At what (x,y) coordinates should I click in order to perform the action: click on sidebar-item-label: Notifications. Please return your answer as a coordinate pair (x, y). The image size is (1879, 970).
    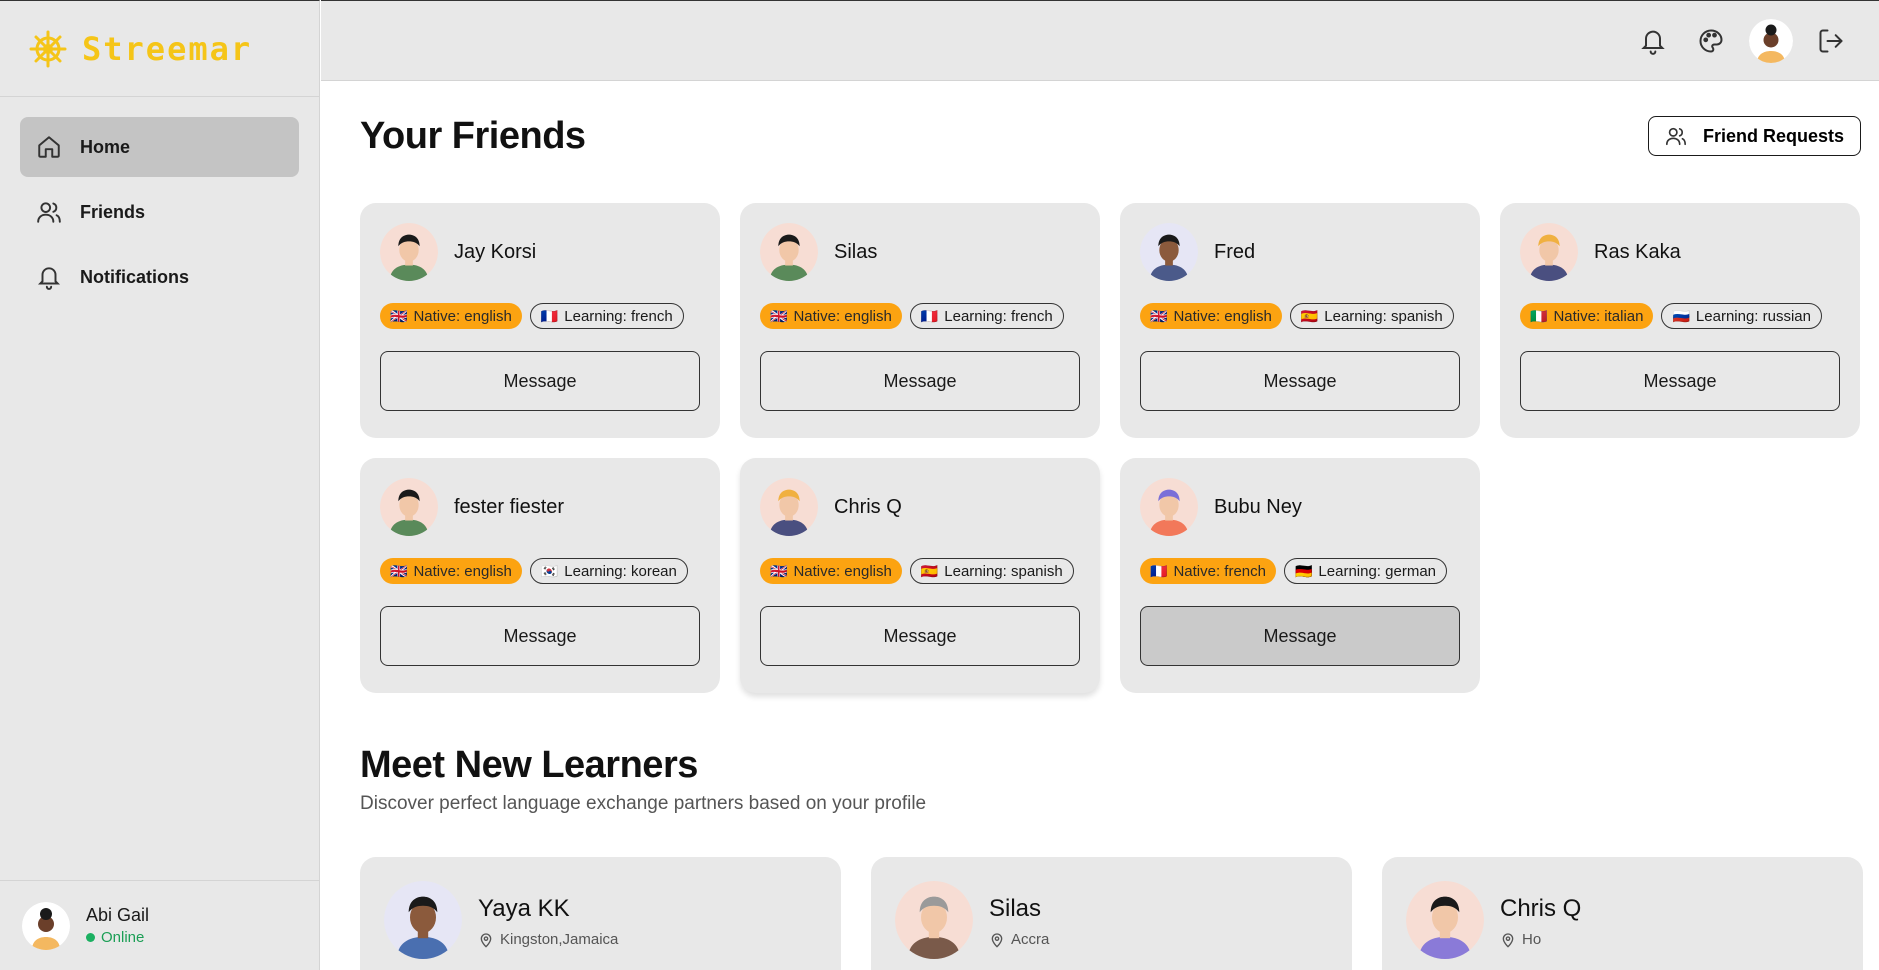
    Looking at the image, I should click on (135, 276).